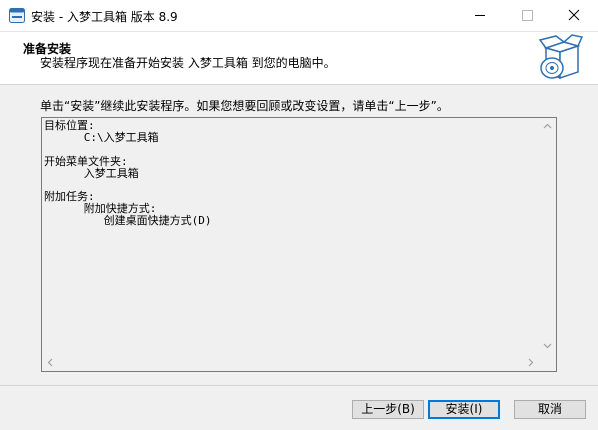 The width and height of the screenshot is (598, 430). What do you see at coordinates (104, 17) in the screenshot?
I see `window-title: 安装 - 入梦工具箱 版本 8.9` at bounding box center [104, 17].